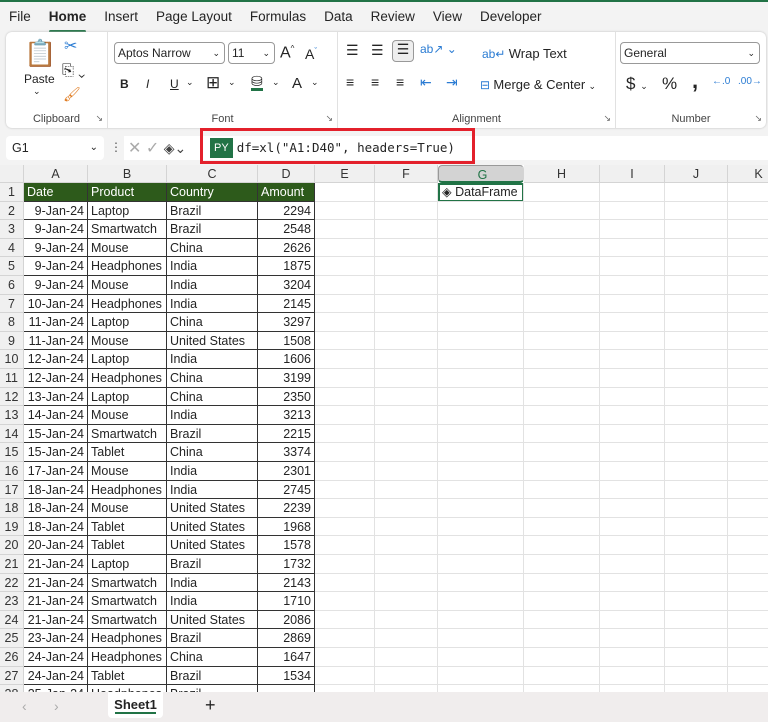  I want to click on table-cell: 3199, so click(286, 378).